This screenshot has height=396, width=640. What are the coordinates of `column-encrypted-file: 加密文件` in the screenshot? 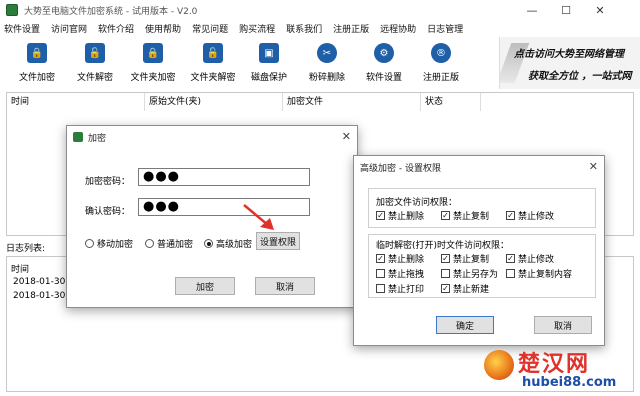 It's located at (352, 102).